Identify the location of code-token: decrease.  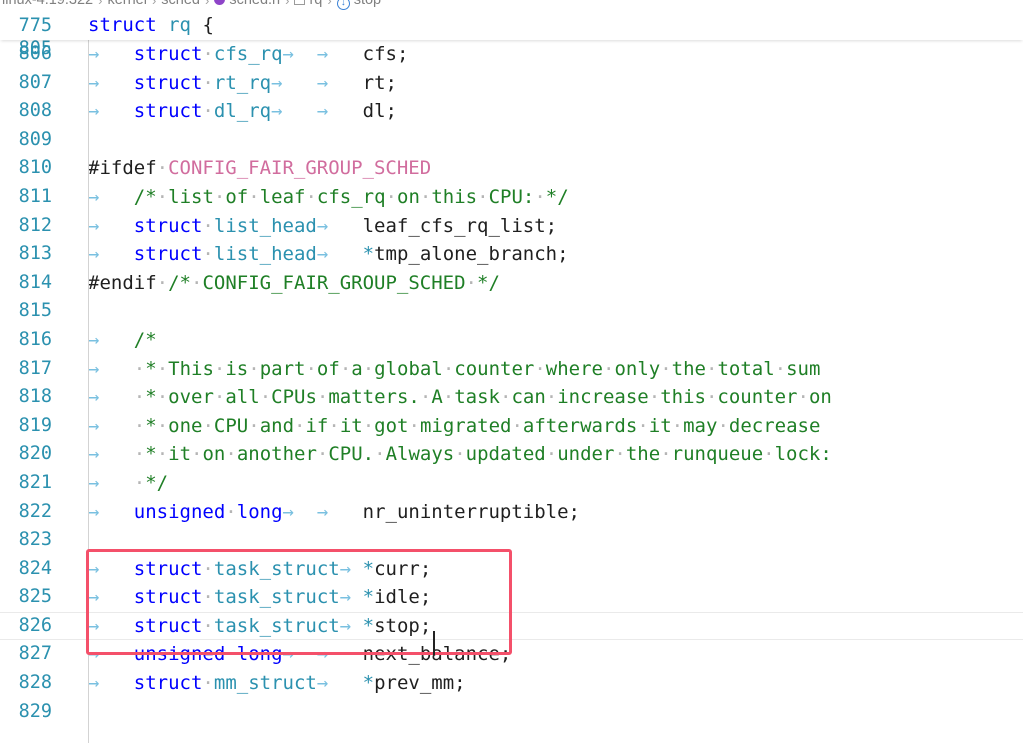
(774, 425).